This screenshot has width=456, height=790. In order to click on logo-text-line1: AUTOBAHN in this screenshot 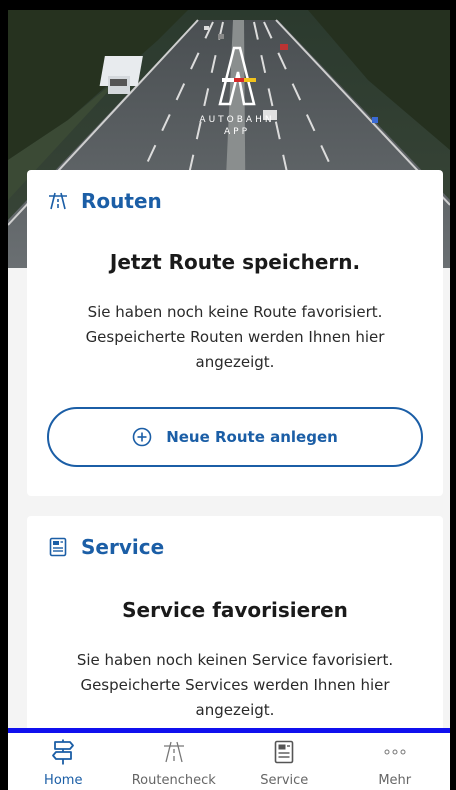, I will do `click(236, 120)`.